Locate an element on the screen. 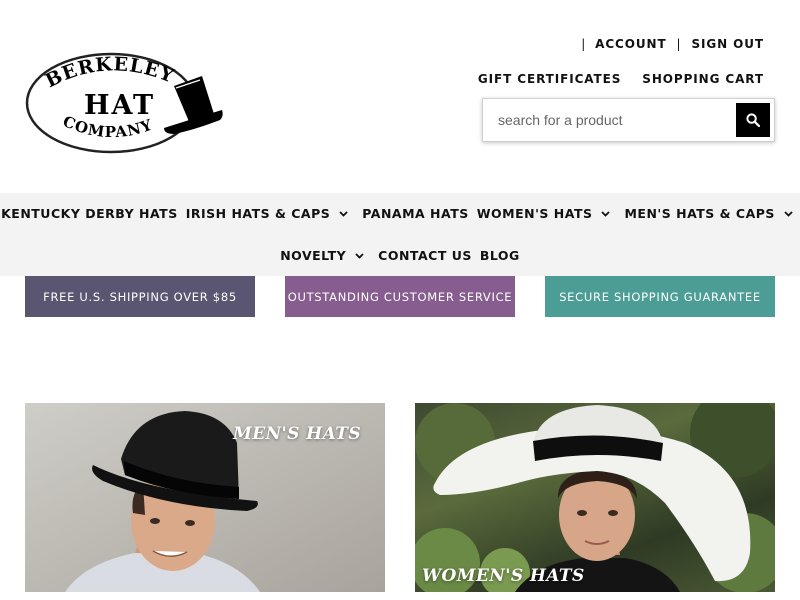  gift-certificates-link: GIFT CERTIFICATES is located at coordinates (549, 79).